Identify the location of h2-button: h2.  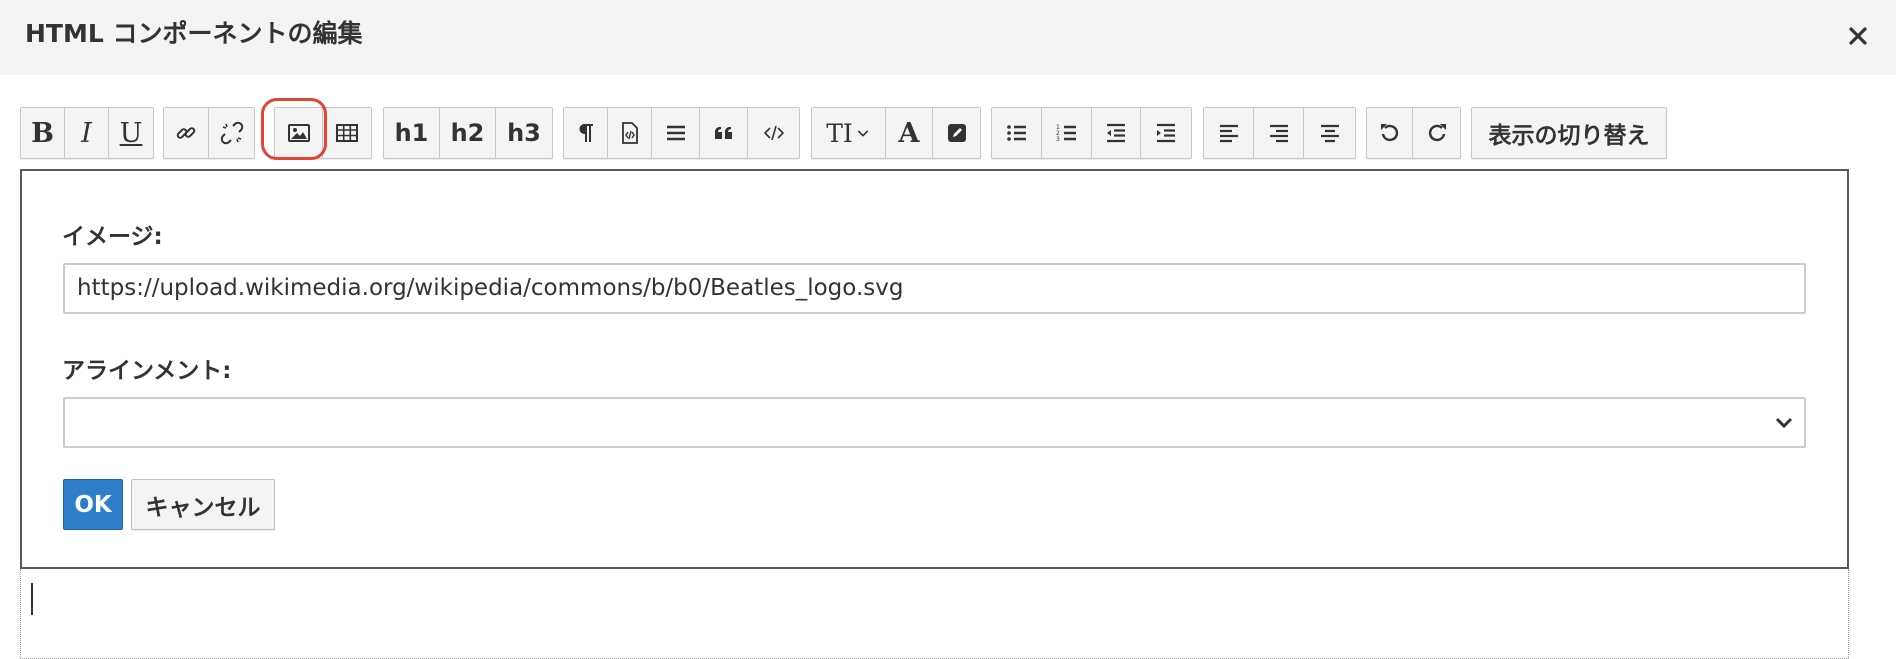
(468, 133).